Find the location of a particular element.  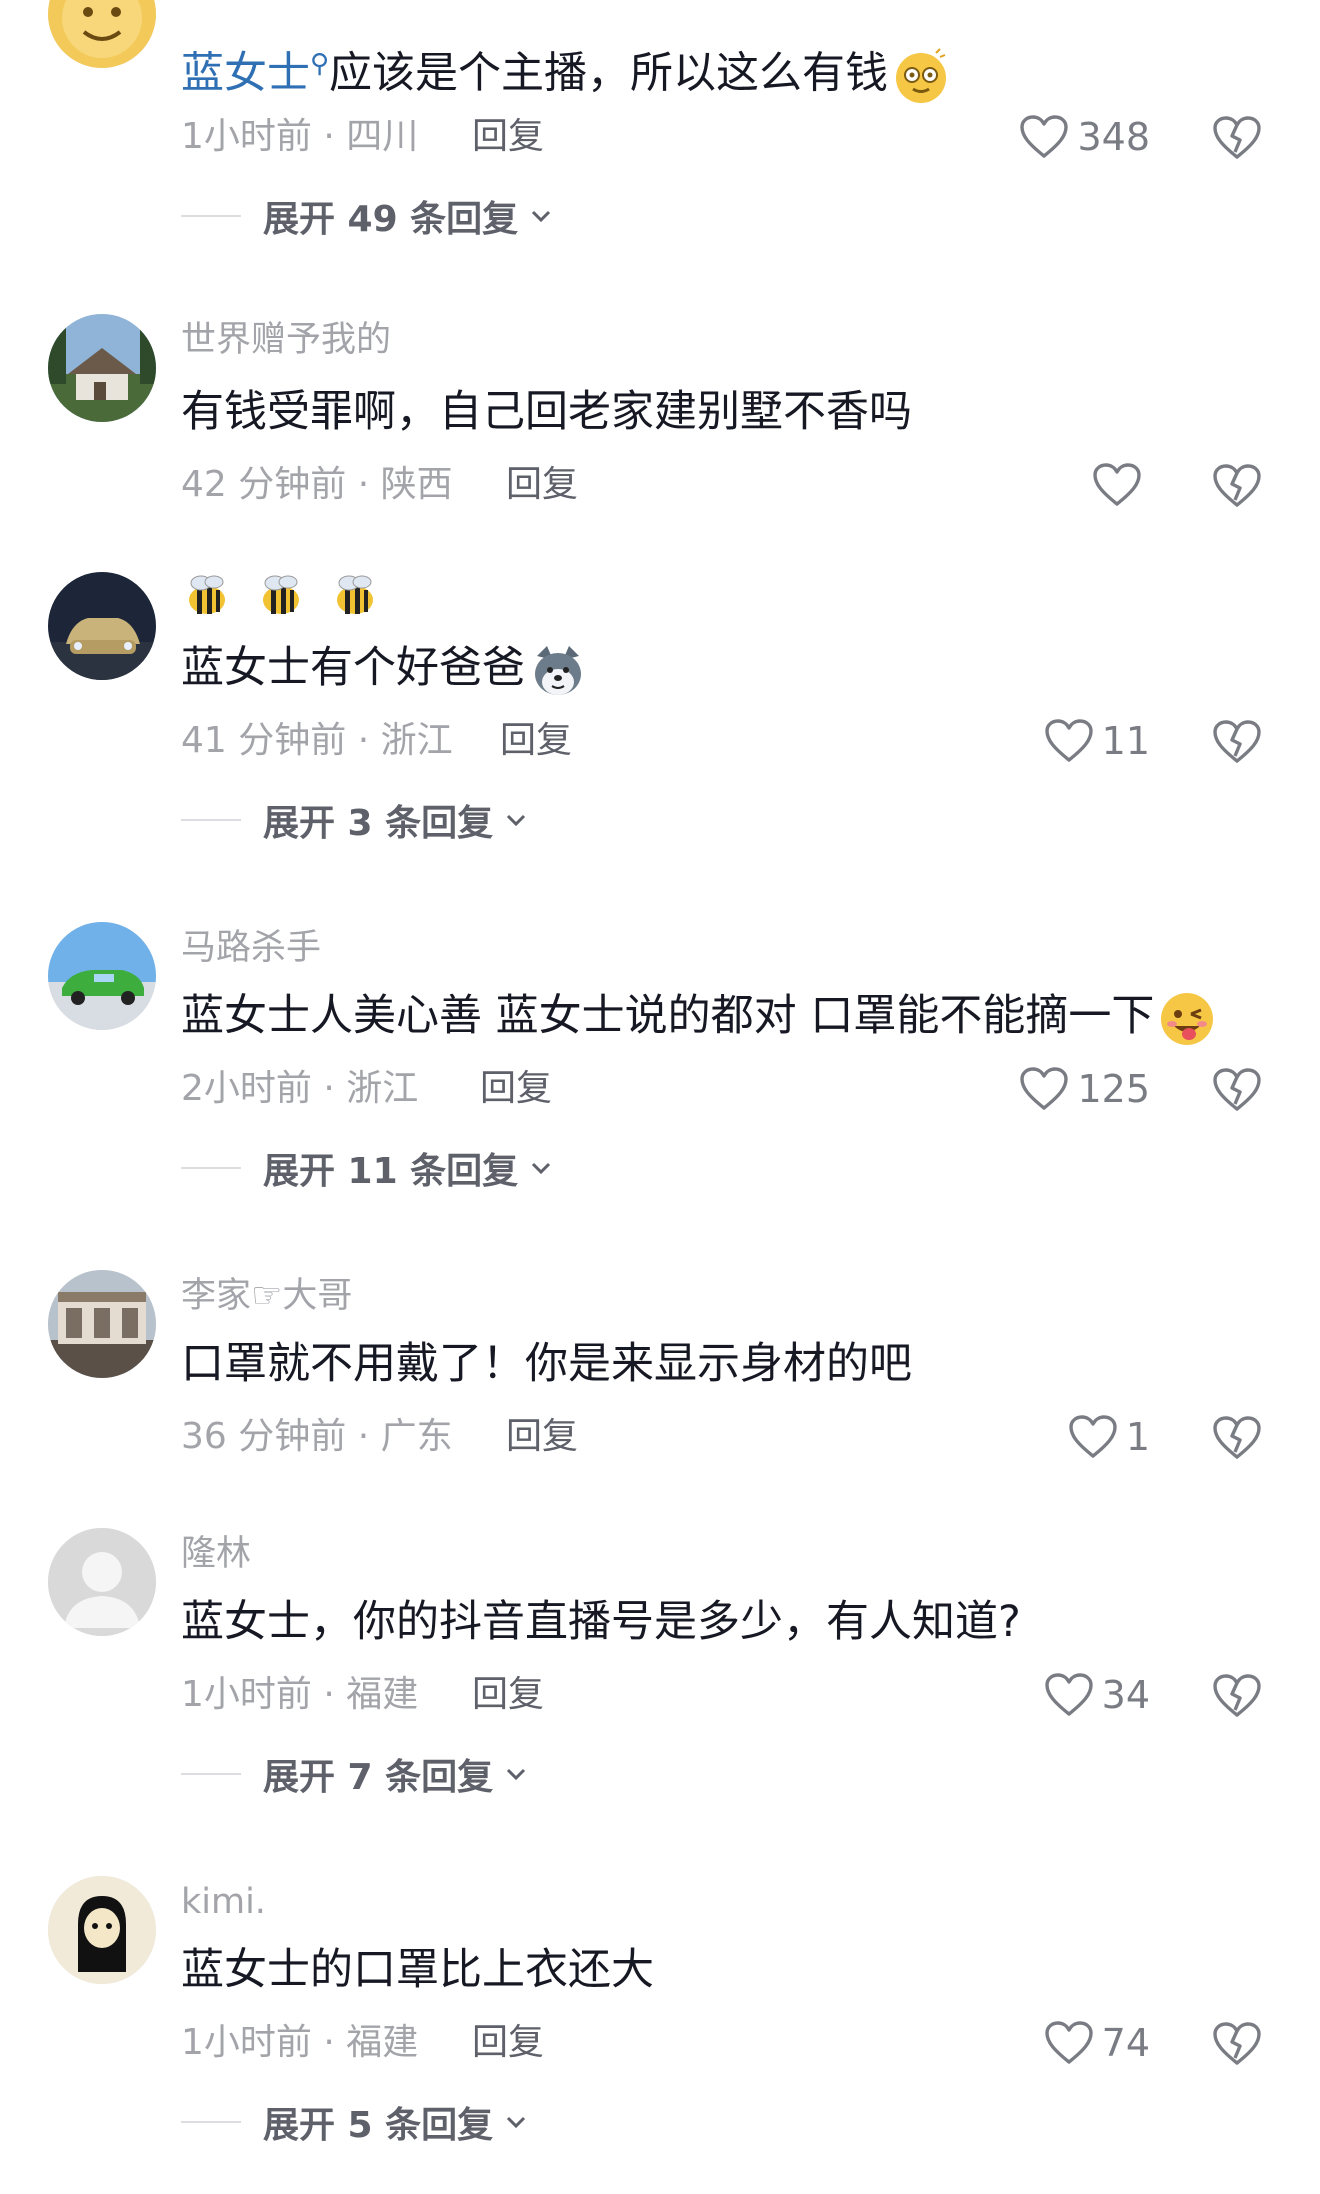

like-count: 1 is located at coordinates (1137, 1437).